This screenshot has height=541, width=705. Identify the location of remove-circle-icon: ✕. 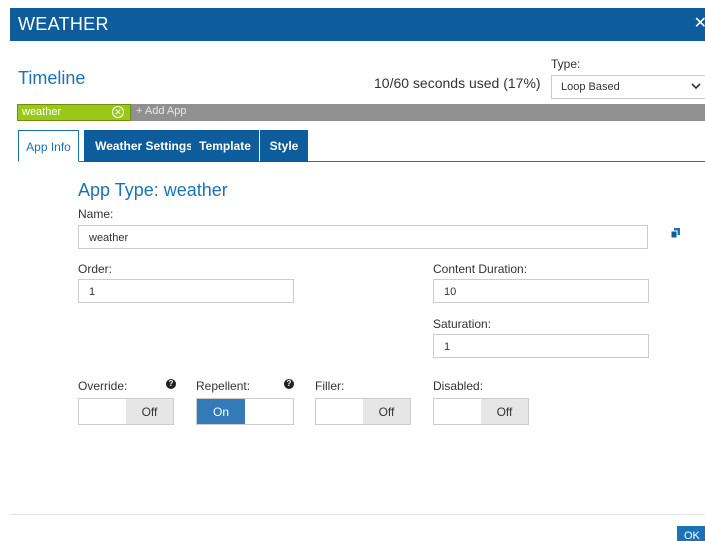
(118, 112).